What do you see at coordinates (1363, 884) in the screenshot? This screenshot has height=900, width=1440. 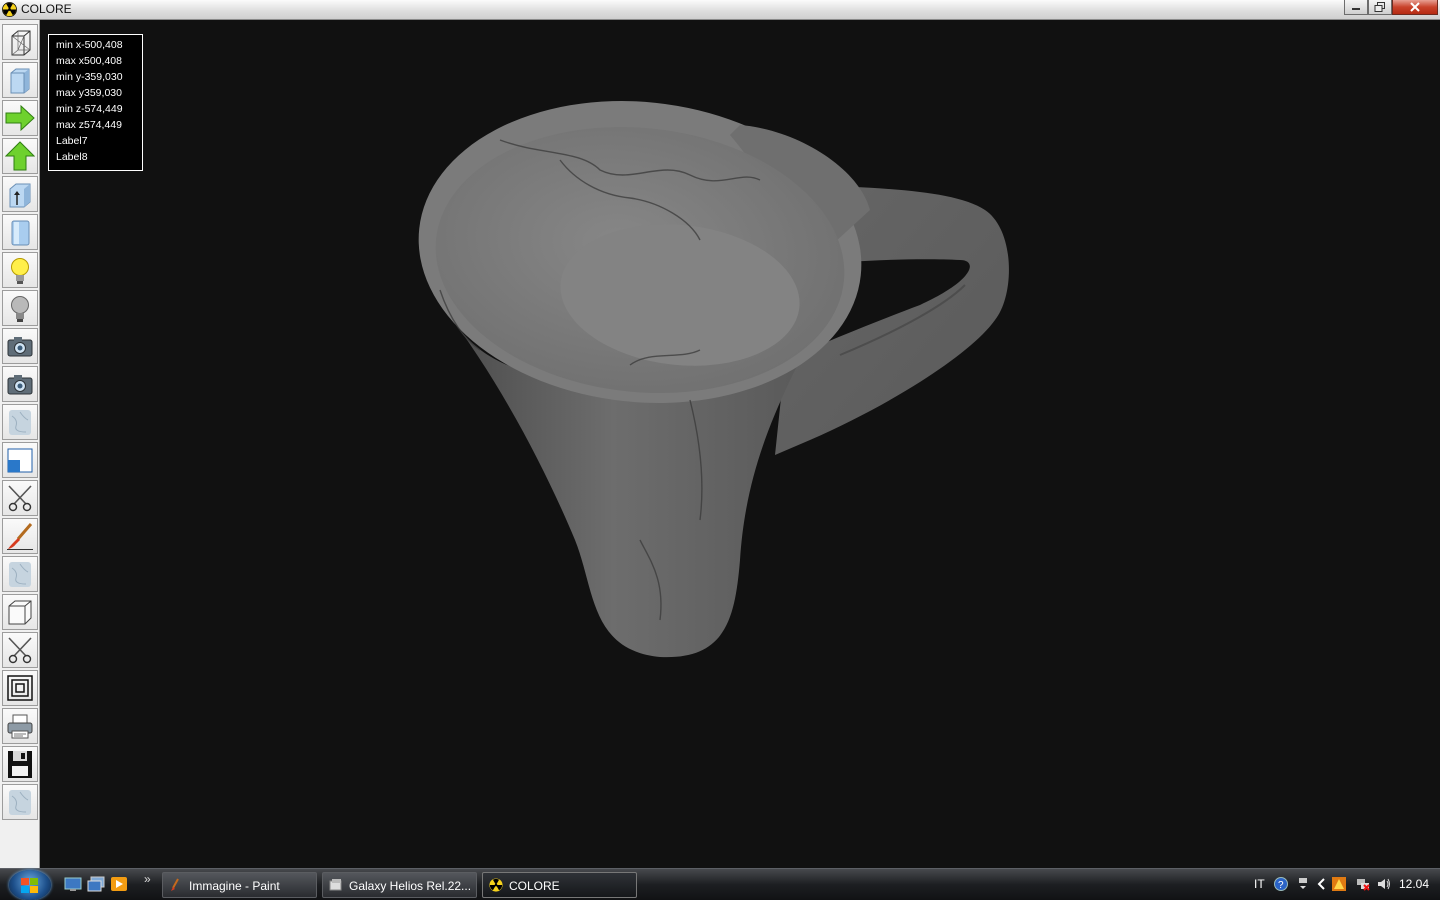 I see `network-icon` at bounding box center [1363, 884].